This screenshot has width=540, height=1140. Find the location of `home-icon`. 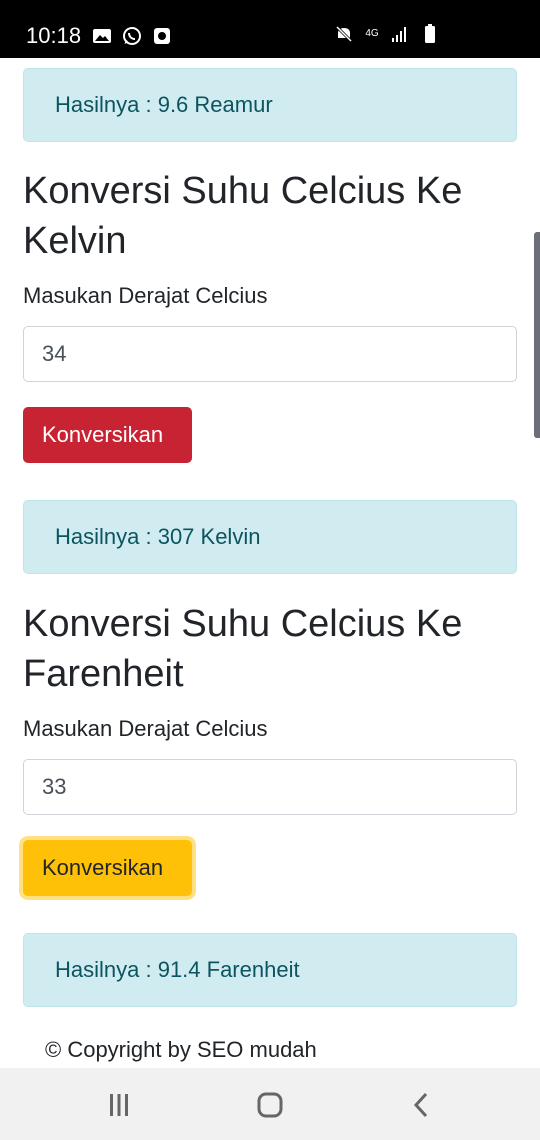

home-icon is located at coordinates (270, 1105).